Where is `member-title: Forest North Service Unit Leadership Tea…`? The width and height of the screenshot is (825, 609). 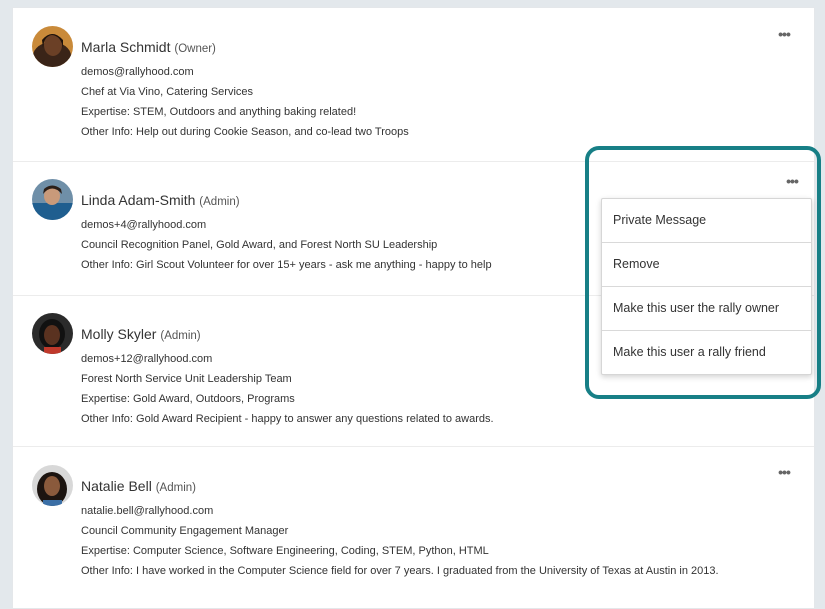 member-title: Forest North Service Unit Leadership Tea… is located at coordinates (186, 379).